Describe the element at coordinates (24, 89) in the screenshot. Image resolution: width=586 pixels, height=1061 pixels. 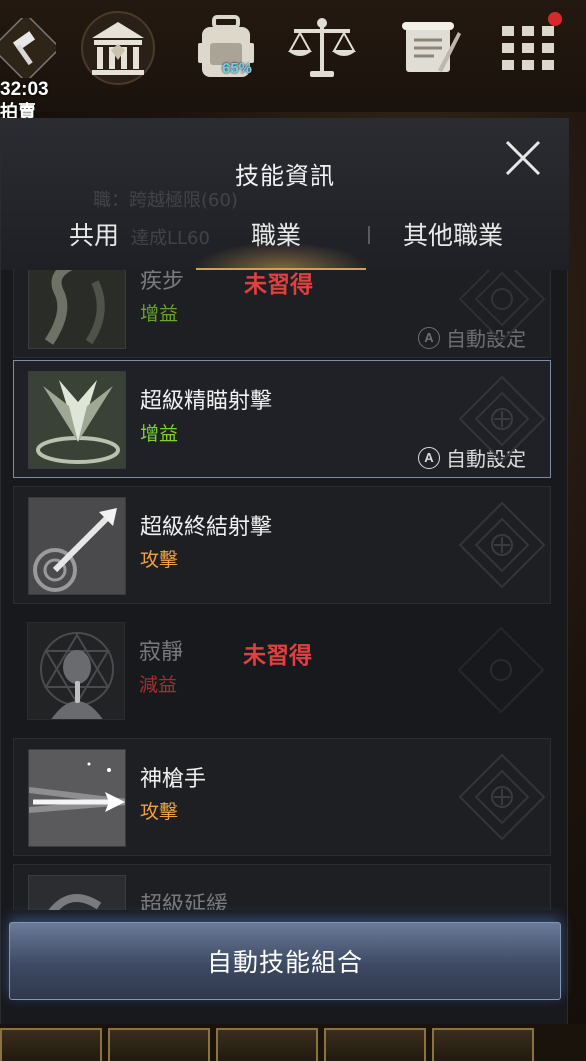
I see `auction-timer: 32:03` at that location.